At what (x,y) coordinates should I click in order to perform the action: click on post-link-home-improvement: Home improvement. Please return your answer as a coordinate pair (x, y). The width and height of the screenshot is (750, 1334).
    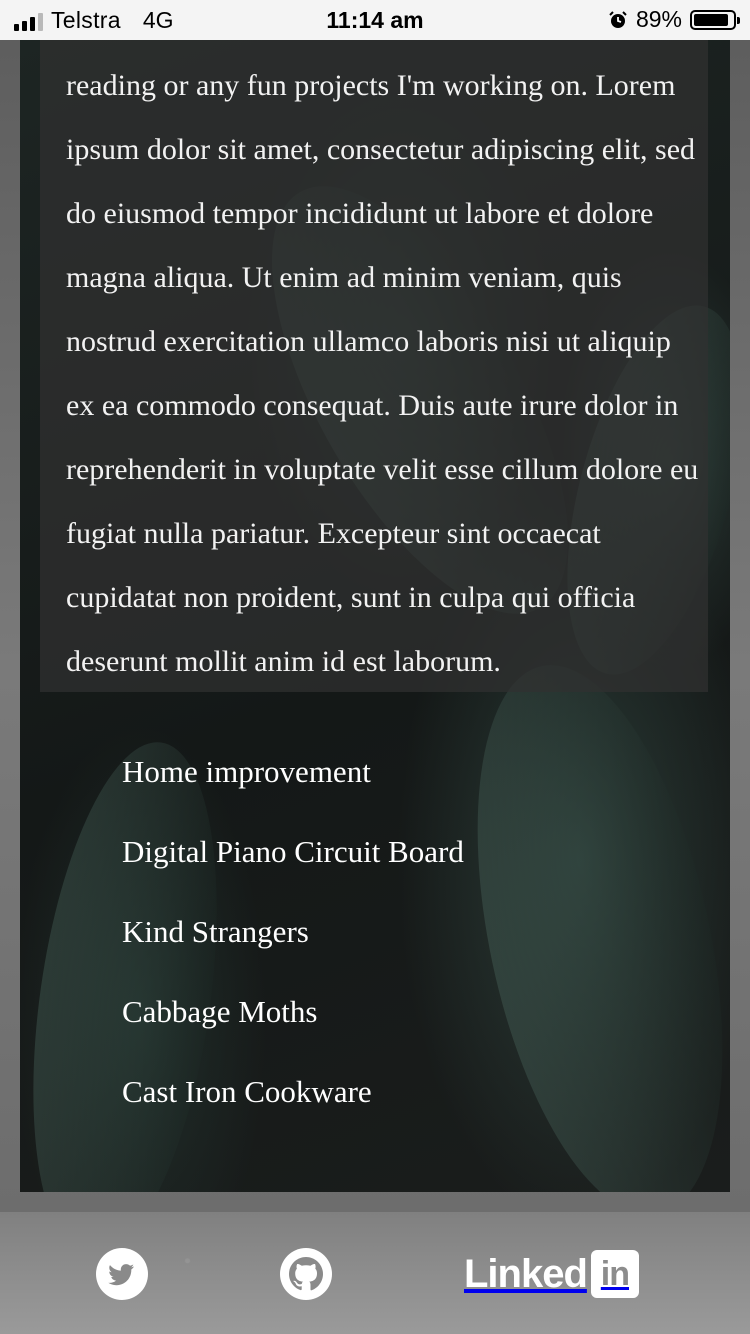
    Looking at the image, I should click on (246, 772).